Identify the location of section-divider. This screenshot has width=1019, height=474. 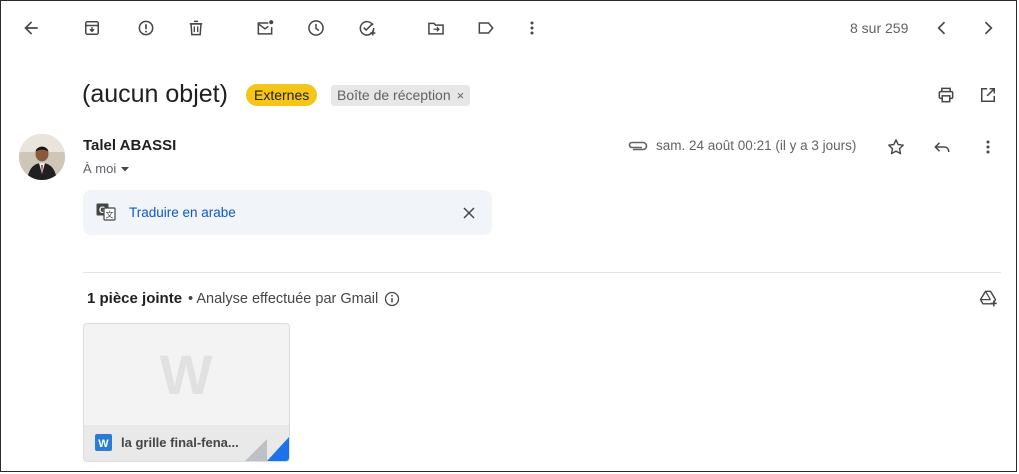
(542, 272).